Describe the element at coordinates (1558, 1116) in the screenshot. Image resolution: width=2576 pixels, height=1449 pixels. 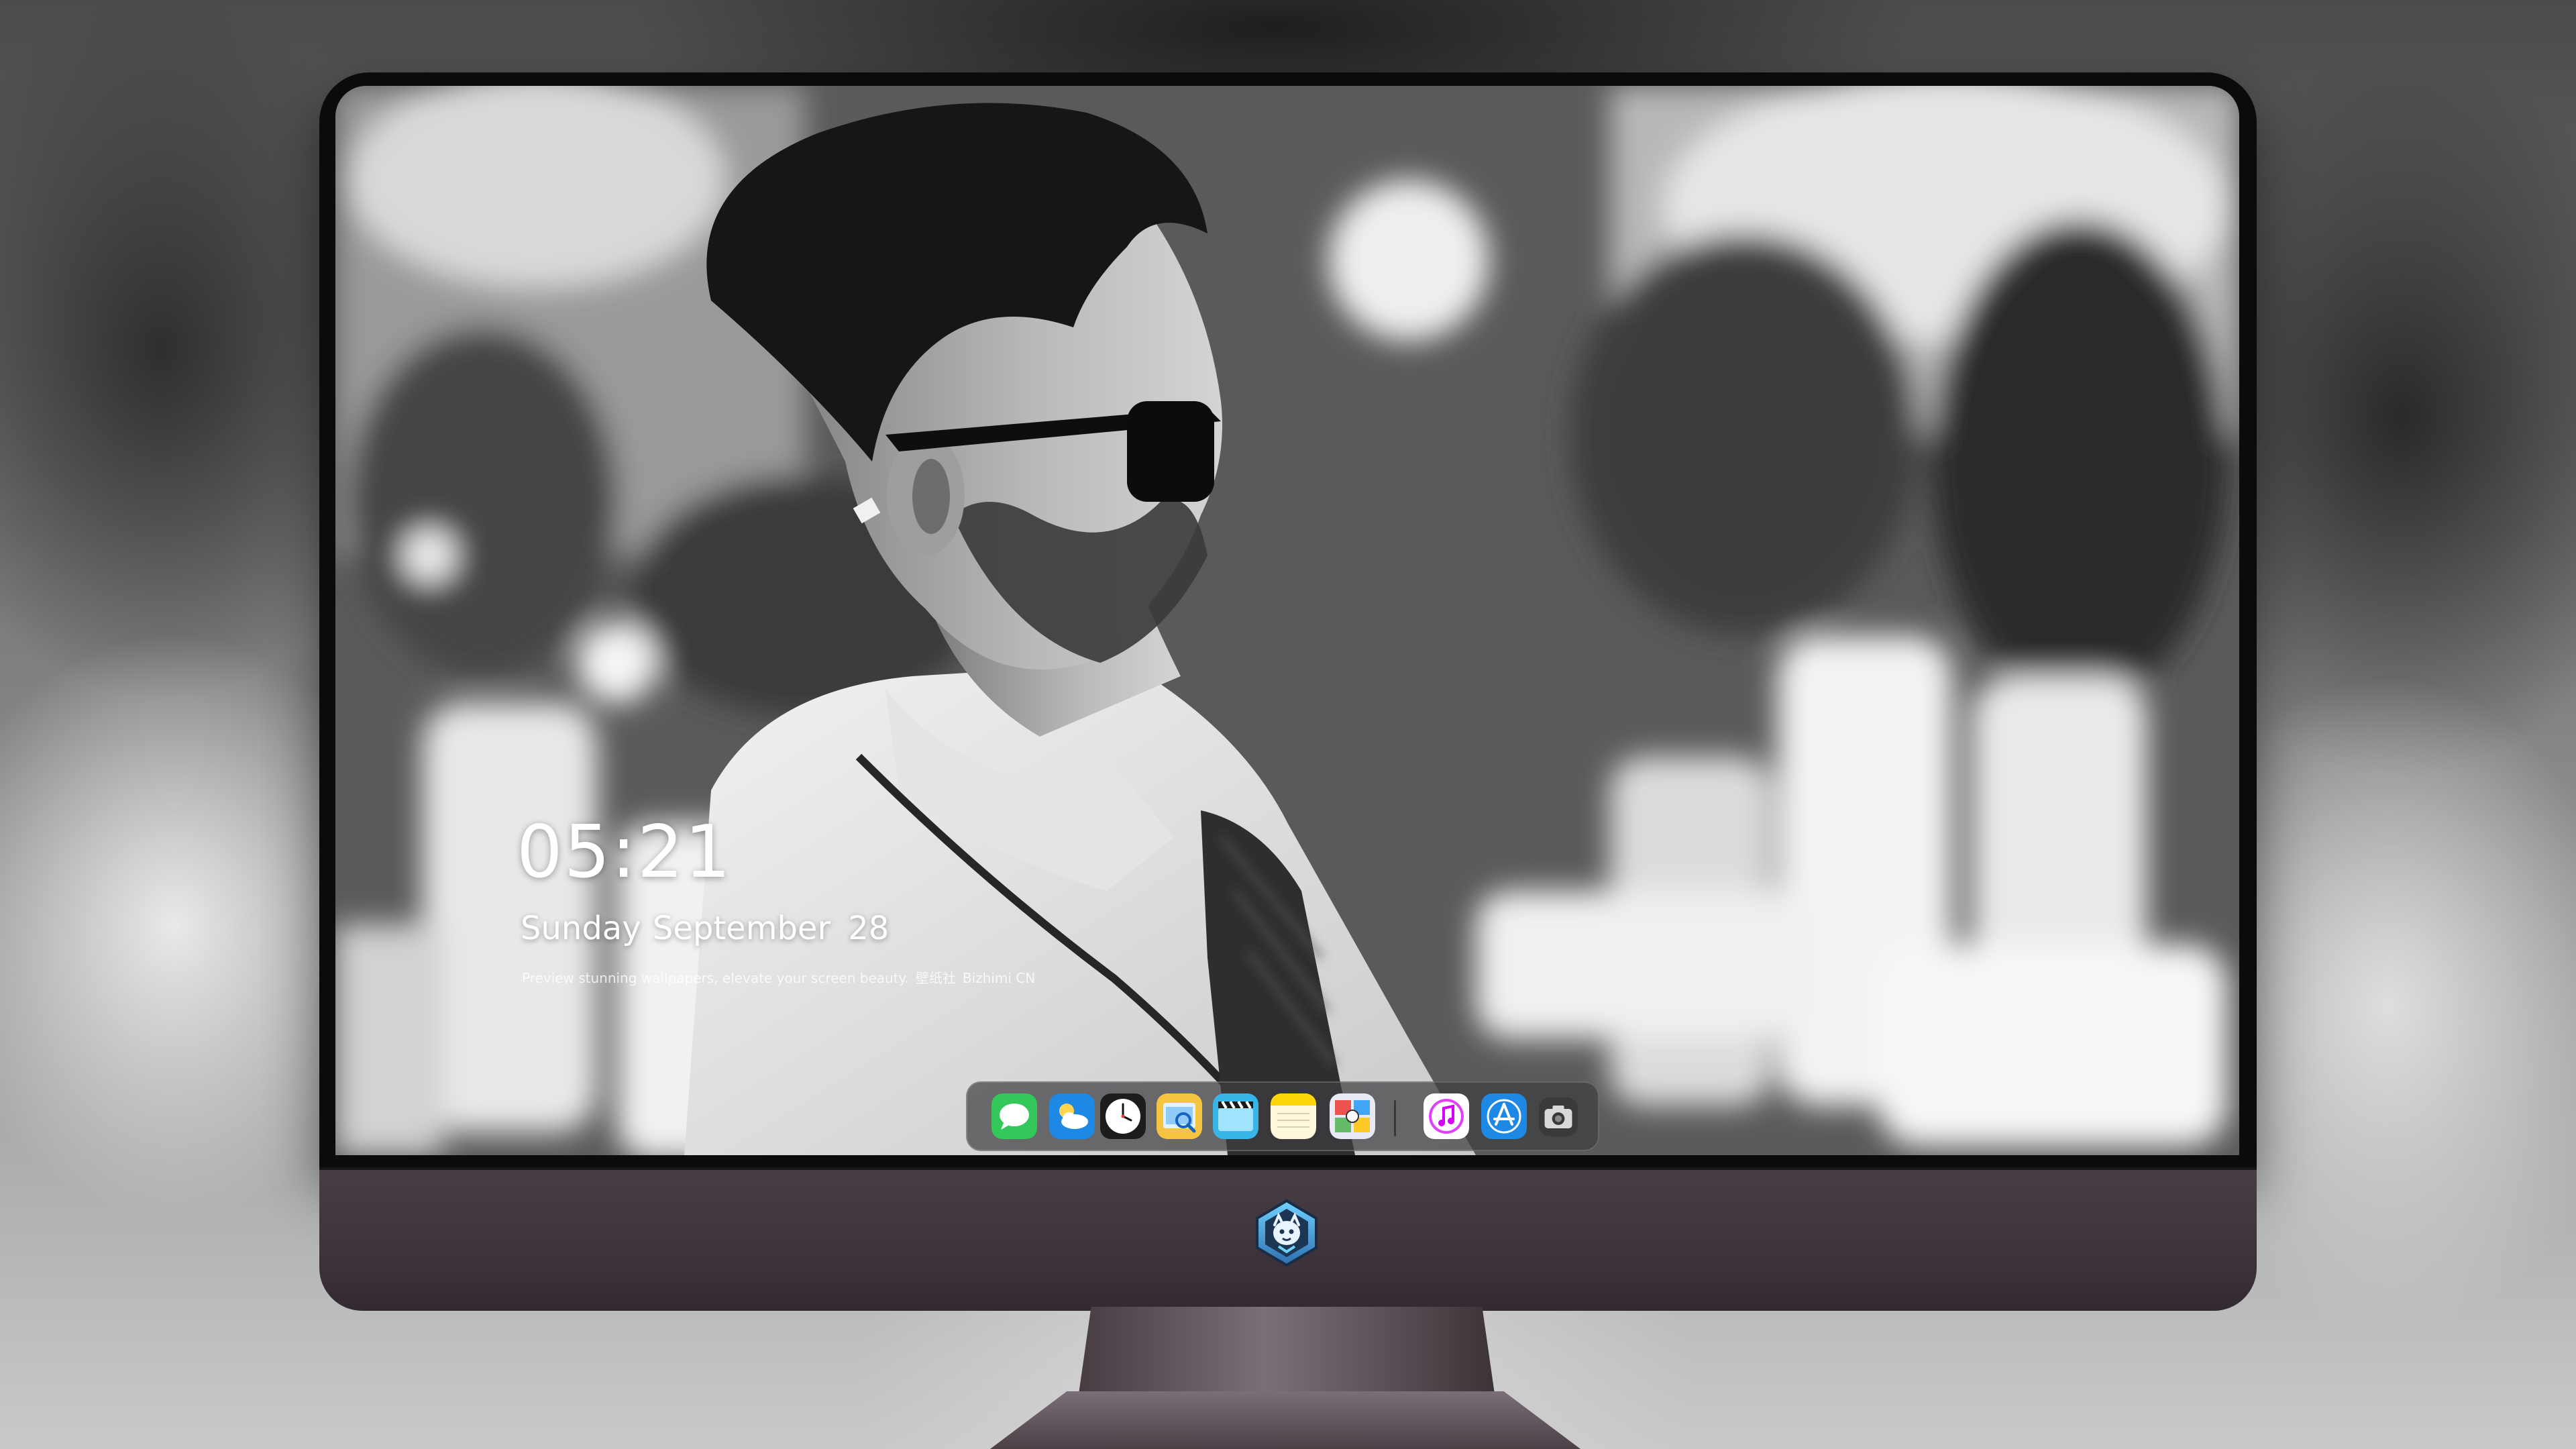
I see `screenshot-icon` at that location.